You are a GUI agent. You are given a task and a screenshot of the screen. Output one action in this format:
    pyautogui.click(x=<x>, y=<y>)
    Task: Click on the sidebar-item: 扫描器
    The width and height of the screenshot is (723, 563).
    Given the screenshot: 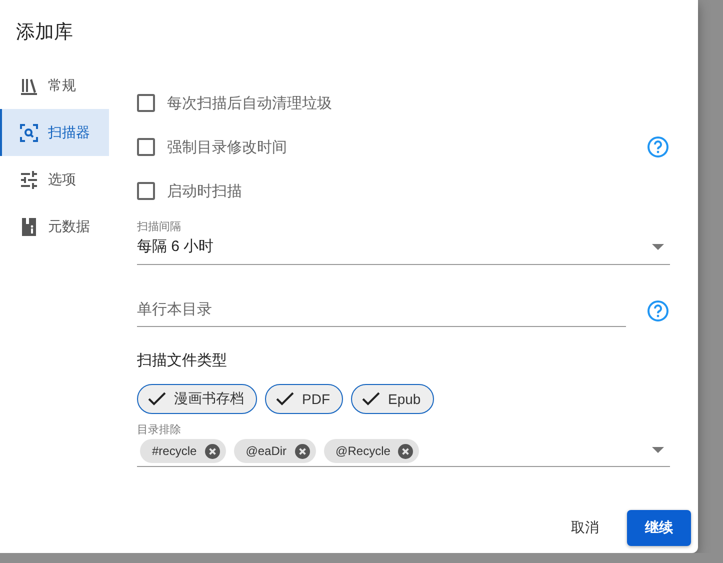 What is the action you would take?
    pyautogui.click(x=54, y=132)
    